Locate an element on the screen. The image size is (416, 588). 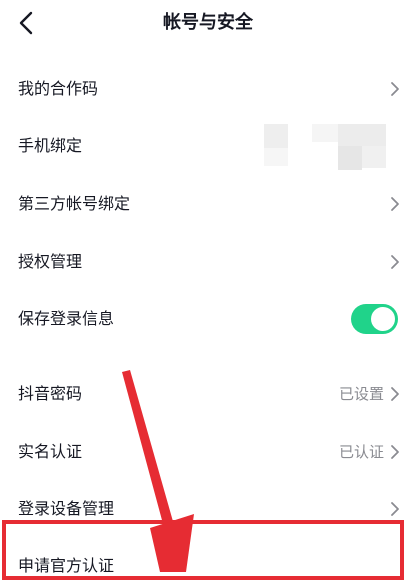
save-login-toggle is located at coordinates (374, 319).